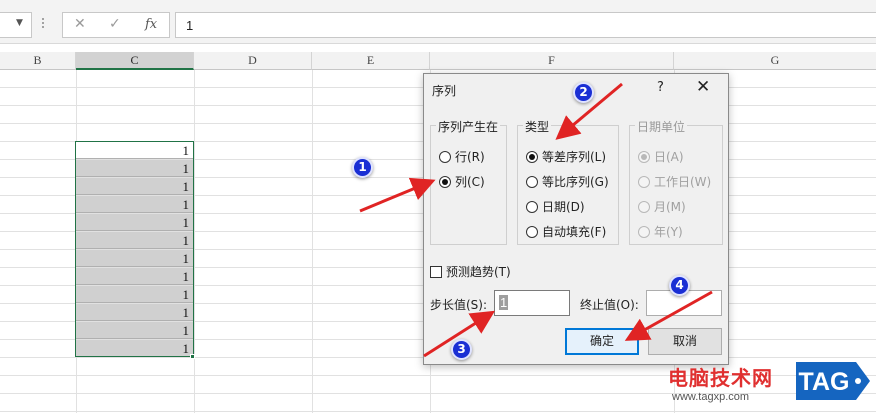 The width and height of the screenshot is (876, 413). I want to click on formula-buttons: ✕ ✓ fx, so click(116, 25).